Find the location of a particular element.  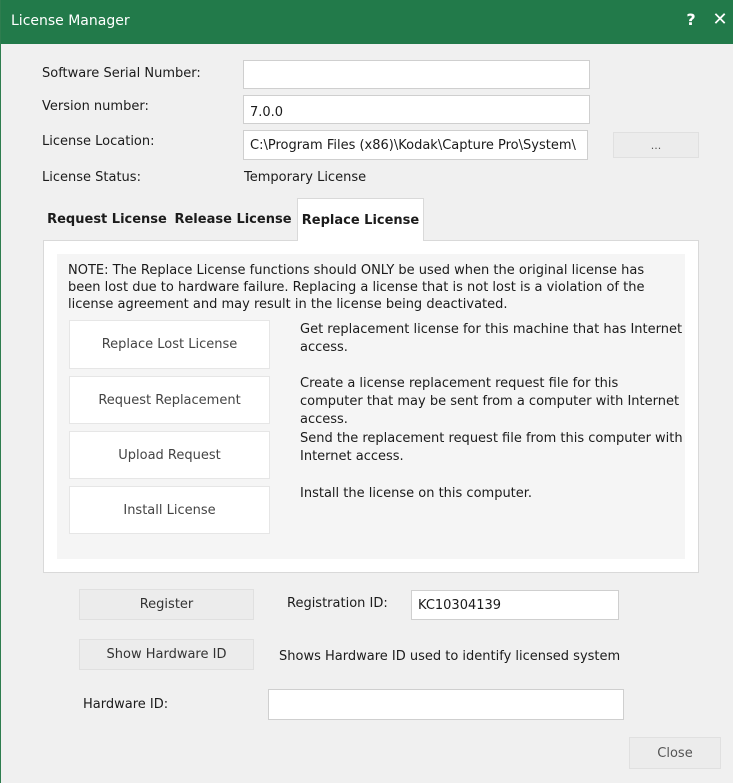

version-number-label: Version number: is located at coordinates (95, 106).